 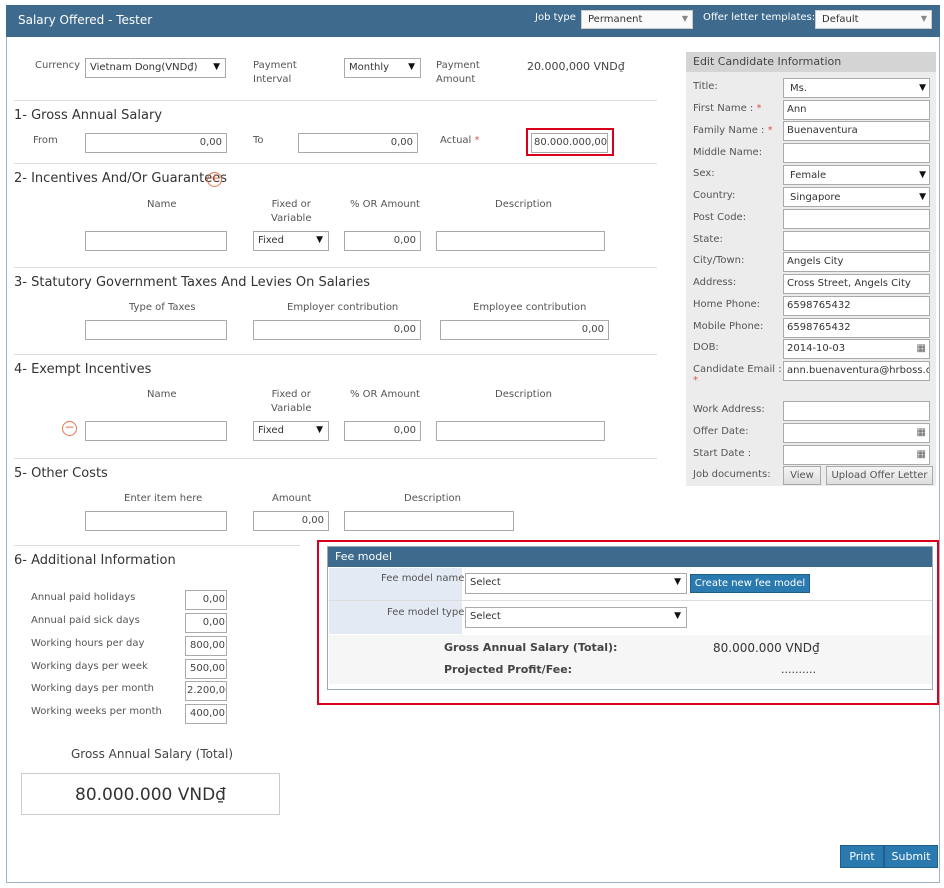 What do you see at coordinates (856, 433) in the screenshot?
I see `offer-date-input: ▦` at bounding box center [856, 433].